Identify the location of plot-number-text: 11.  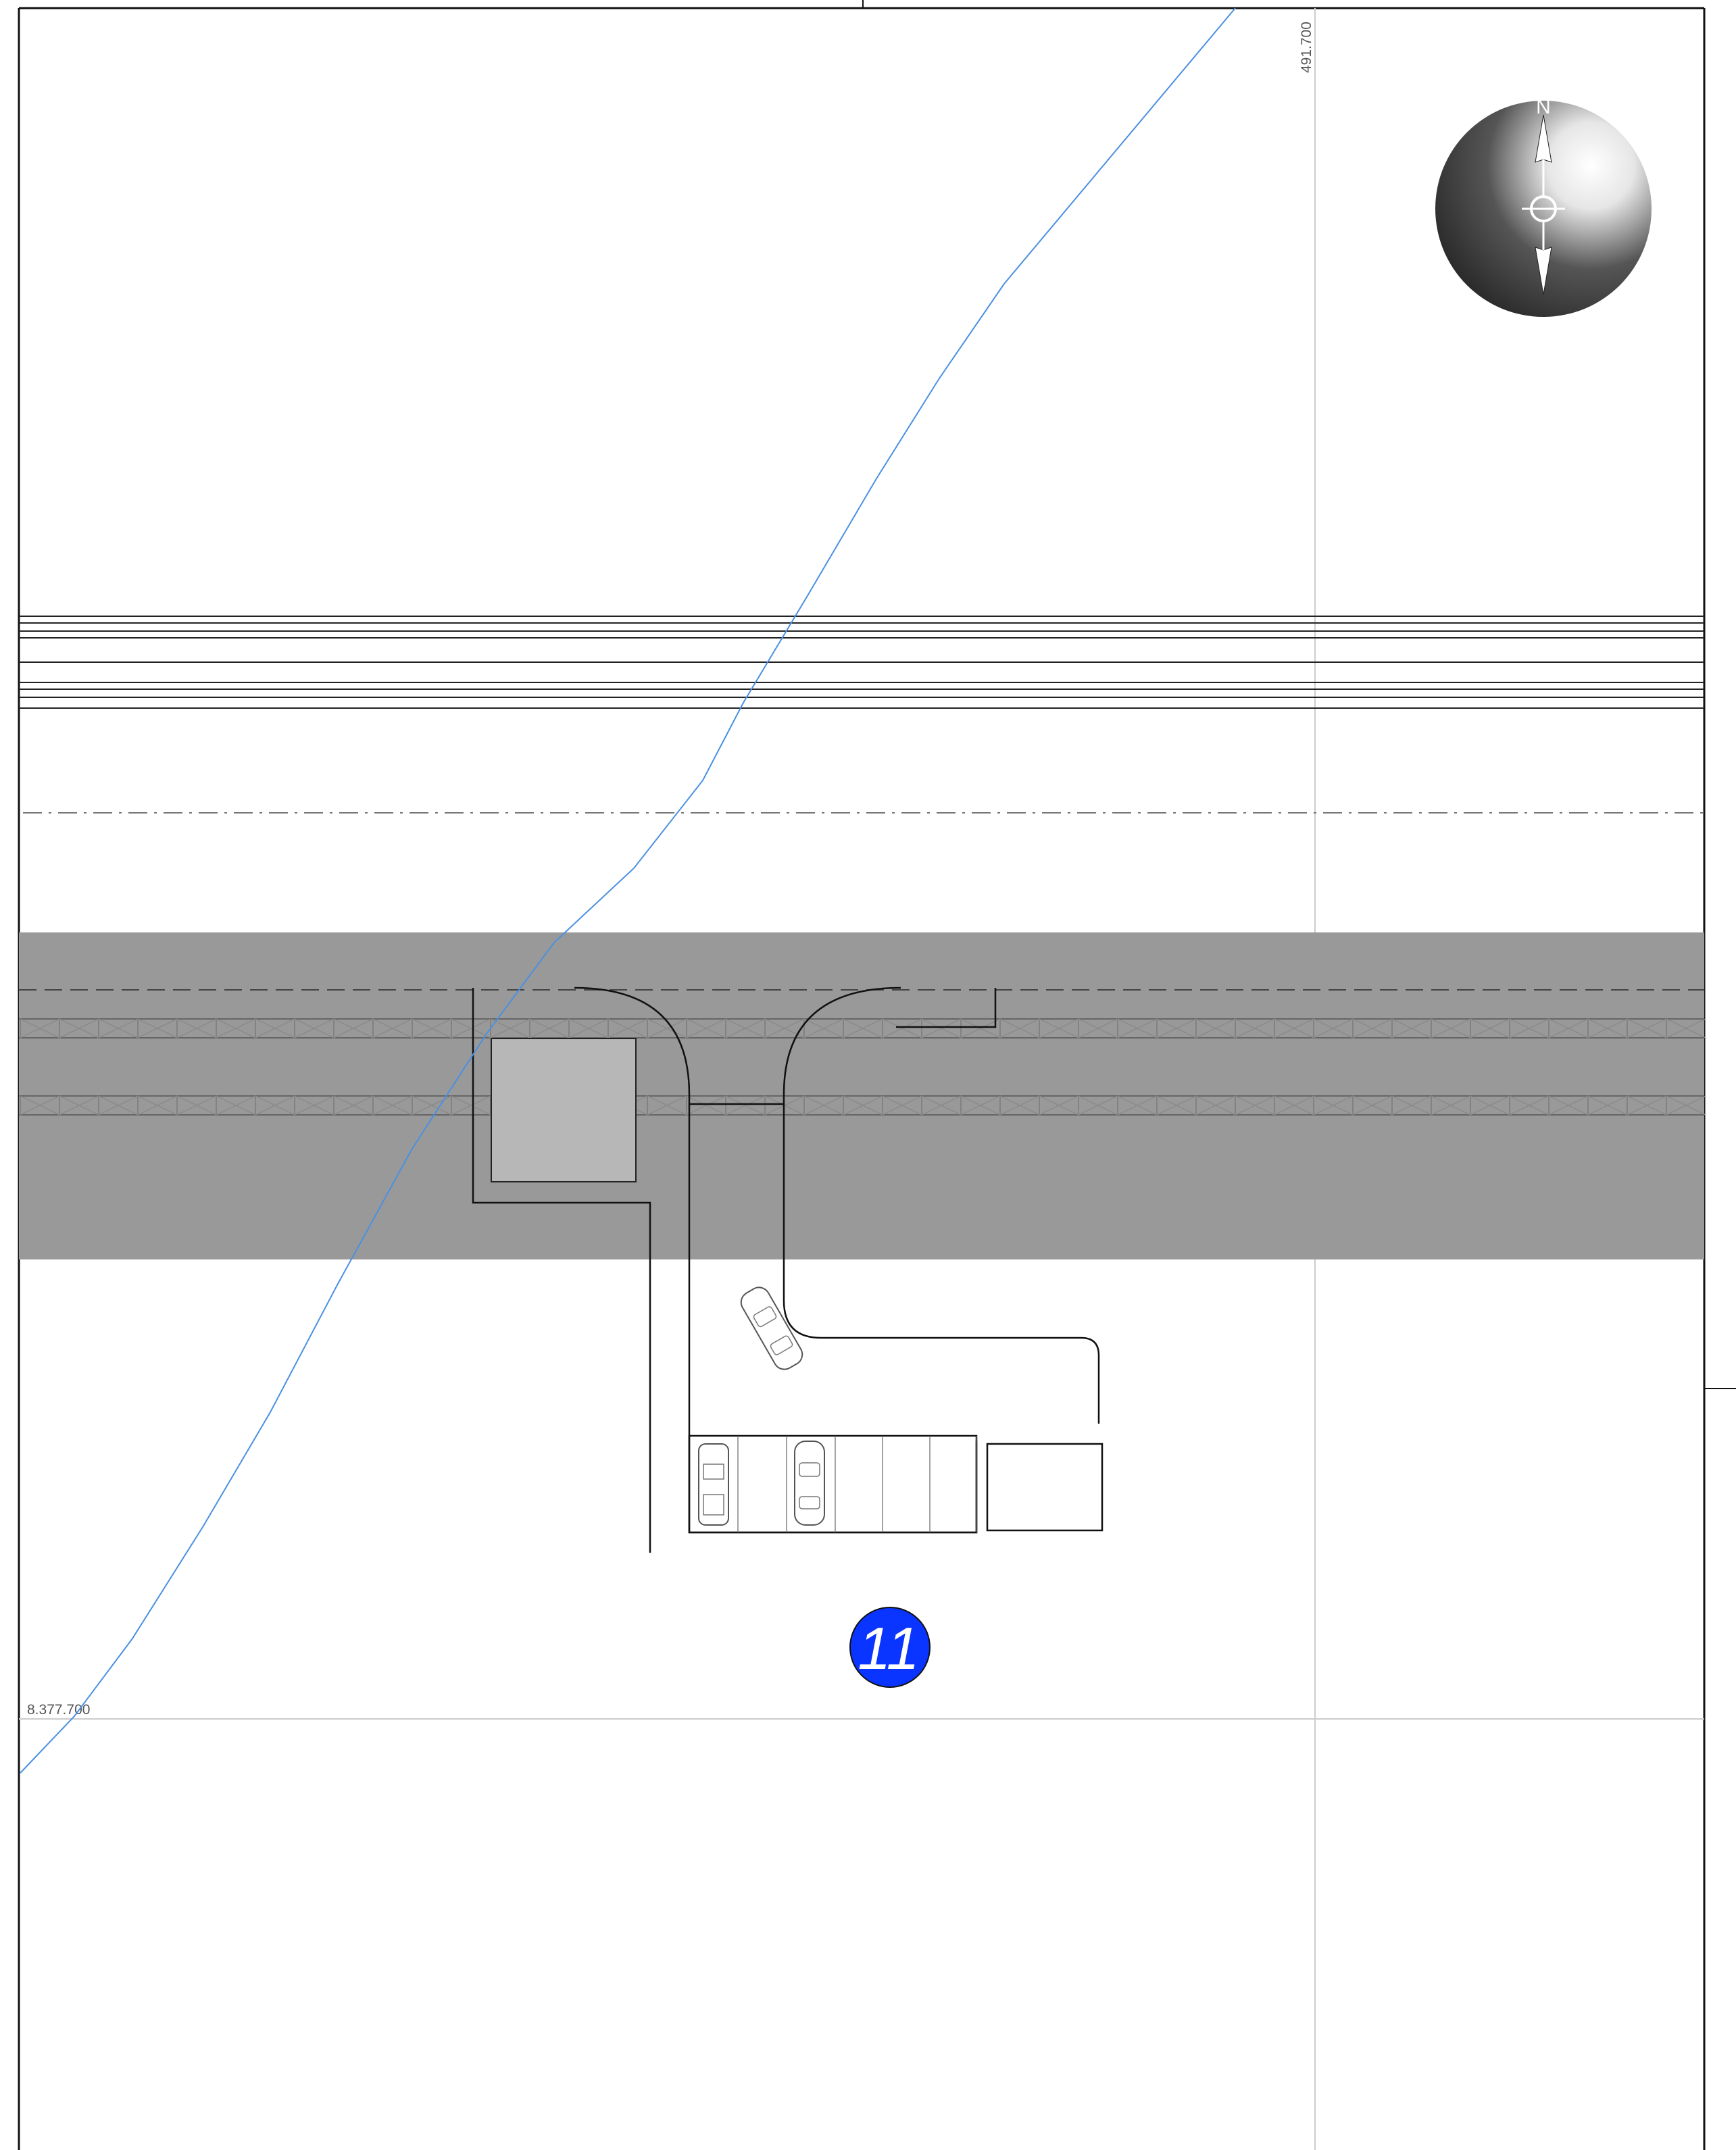
(888, 1648).